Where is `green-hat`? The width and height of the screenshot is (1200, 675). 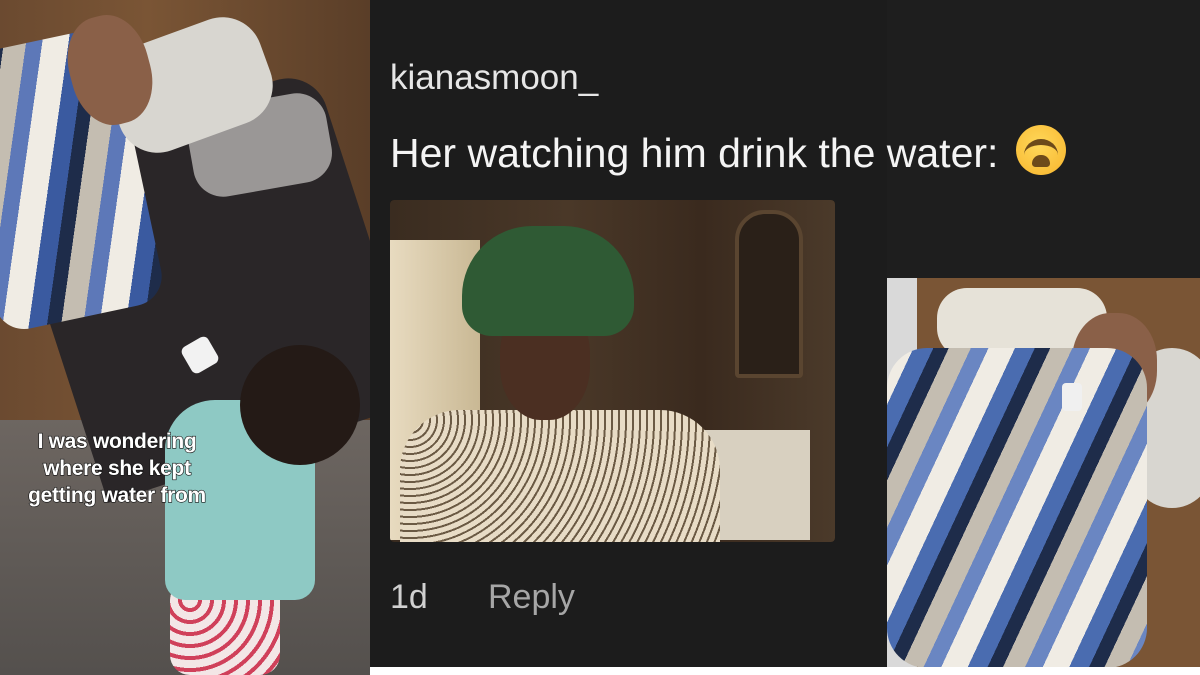 green-hat is located at coordinates (548, 281).